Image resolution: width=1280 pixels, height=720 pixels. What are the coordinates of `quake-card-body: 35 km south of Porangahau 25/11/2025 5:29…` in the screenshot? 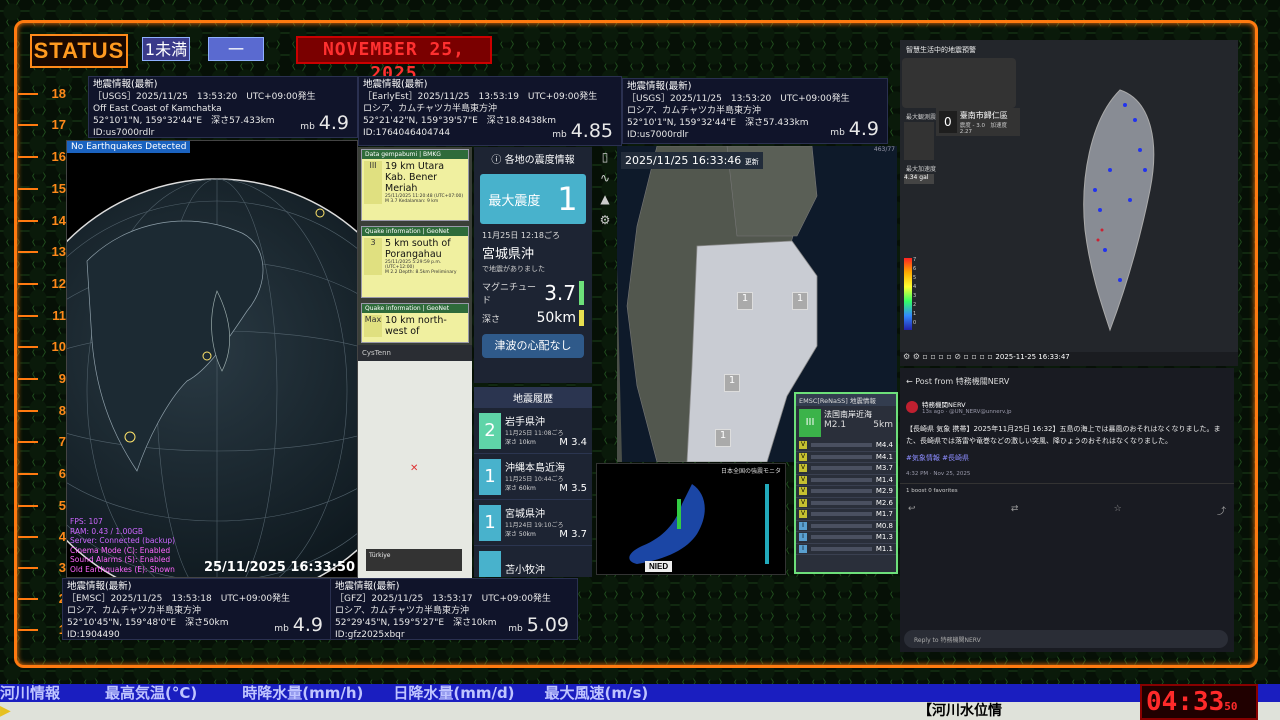 It's located at (415, 256).